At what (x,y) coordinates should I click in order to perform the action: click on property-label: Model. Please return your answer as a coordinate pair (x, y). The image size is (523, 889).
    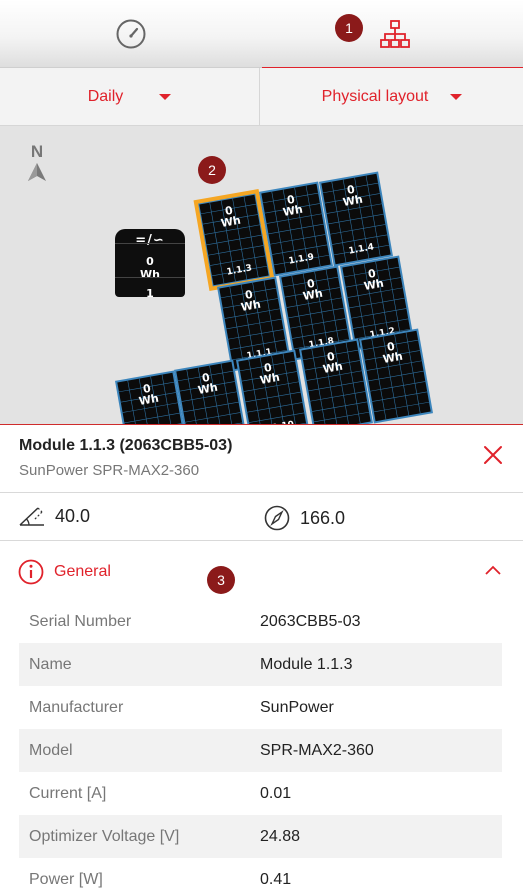
    Looking at the image, I should click on (51, 750).